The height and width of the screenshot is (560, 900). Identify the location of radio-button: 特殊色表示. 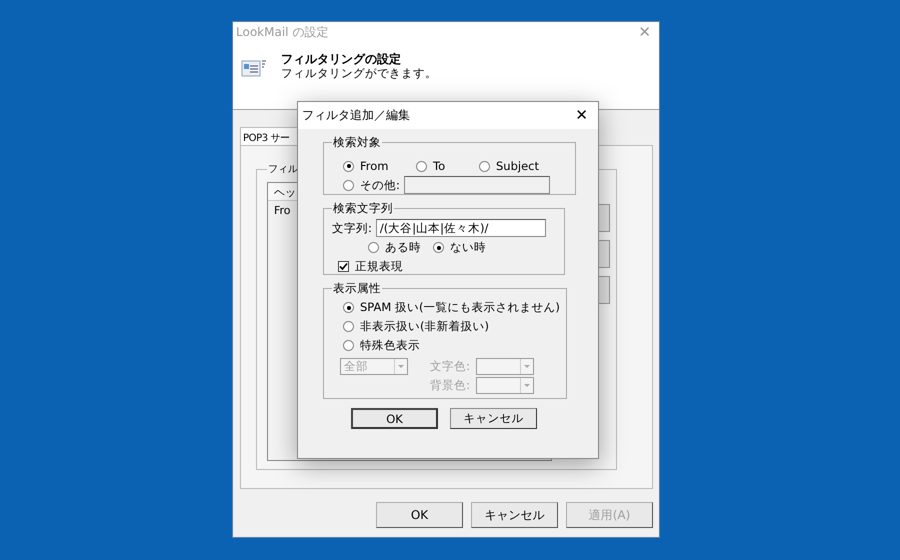
(381, 345).